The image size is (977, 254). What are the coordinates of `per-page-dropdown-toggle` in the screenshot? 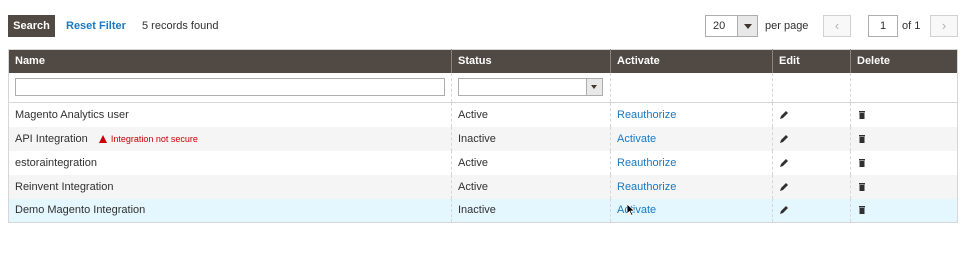 It's located at (747, 26).